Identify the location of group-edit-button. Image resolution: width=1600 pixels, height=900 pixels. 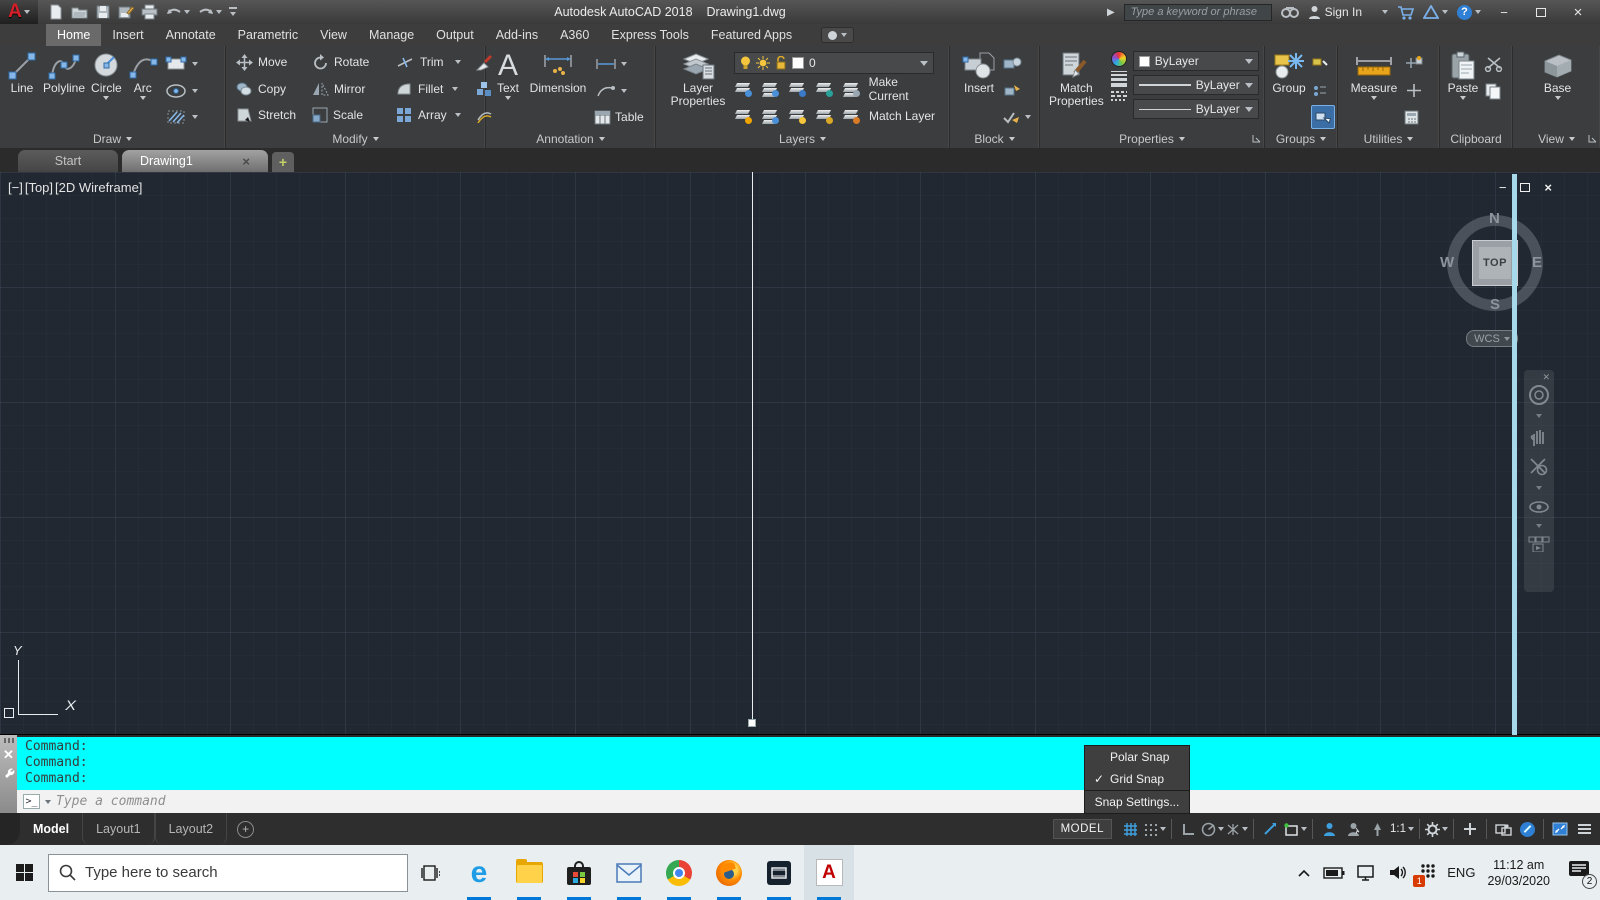
(1323, 91).